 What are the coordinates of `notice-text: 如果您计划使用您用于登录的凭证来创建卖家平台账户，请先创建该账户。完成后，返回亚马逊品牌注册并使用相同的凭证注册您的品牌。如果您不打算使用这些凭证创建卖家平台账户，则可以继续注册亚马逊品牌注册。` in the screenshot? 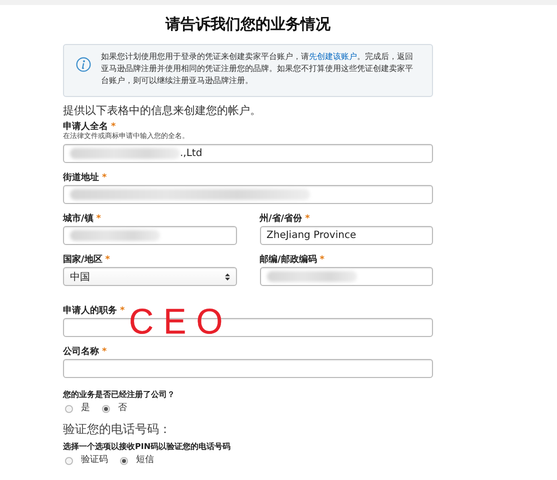 It's located at (257, 69).